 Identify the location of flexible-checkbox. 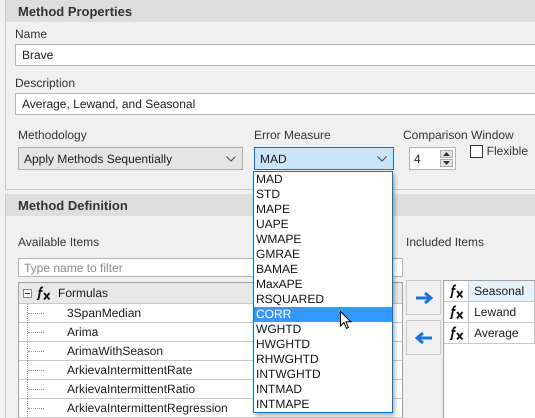
(476, 151).